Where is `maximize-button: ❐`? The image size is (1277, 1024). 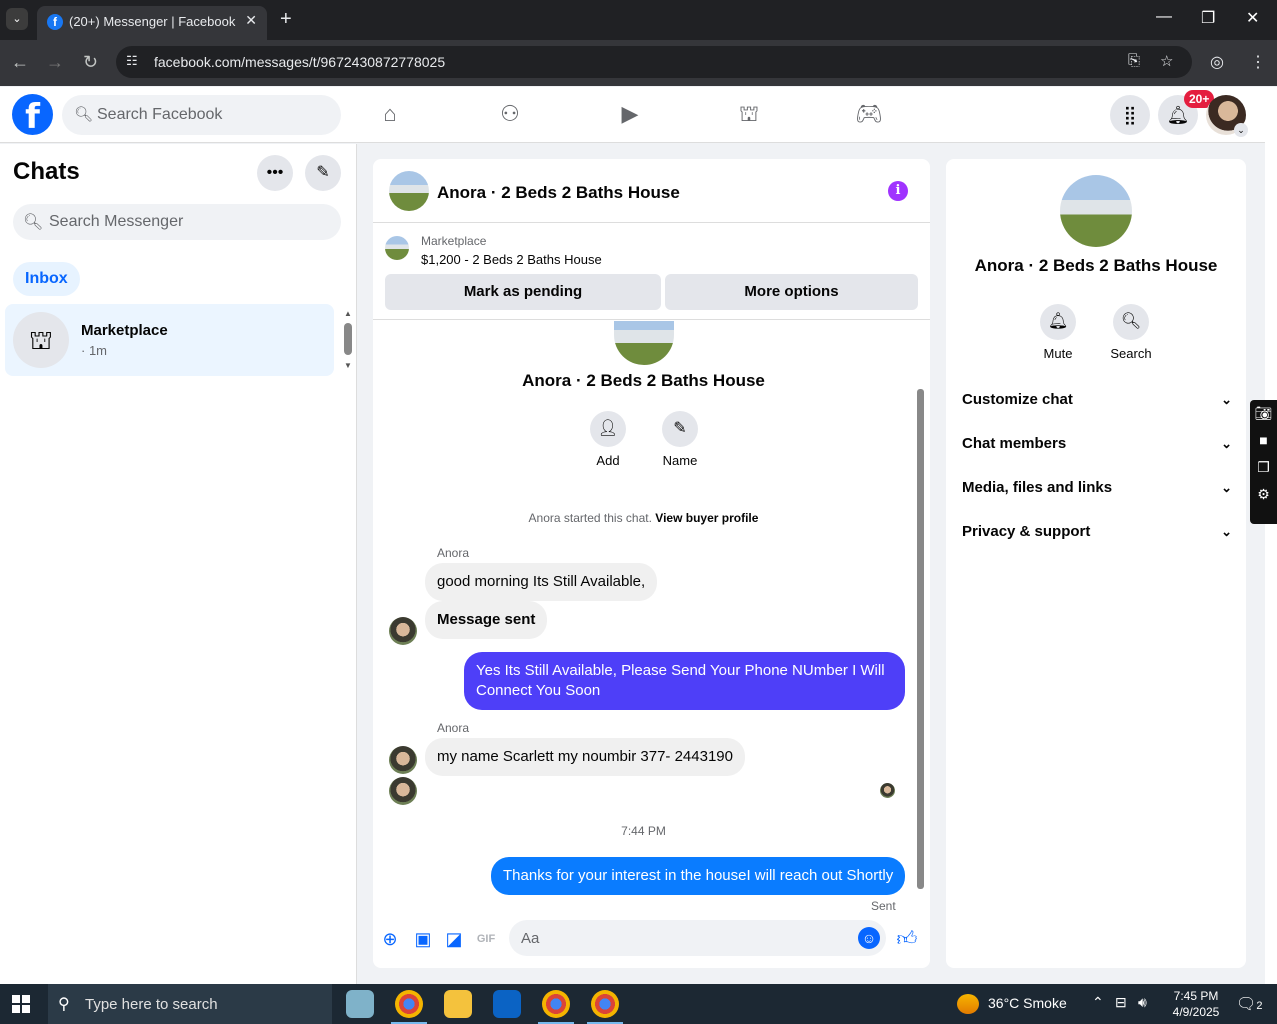
maximize-button: ❐ is located at coordinates (1208, 18).